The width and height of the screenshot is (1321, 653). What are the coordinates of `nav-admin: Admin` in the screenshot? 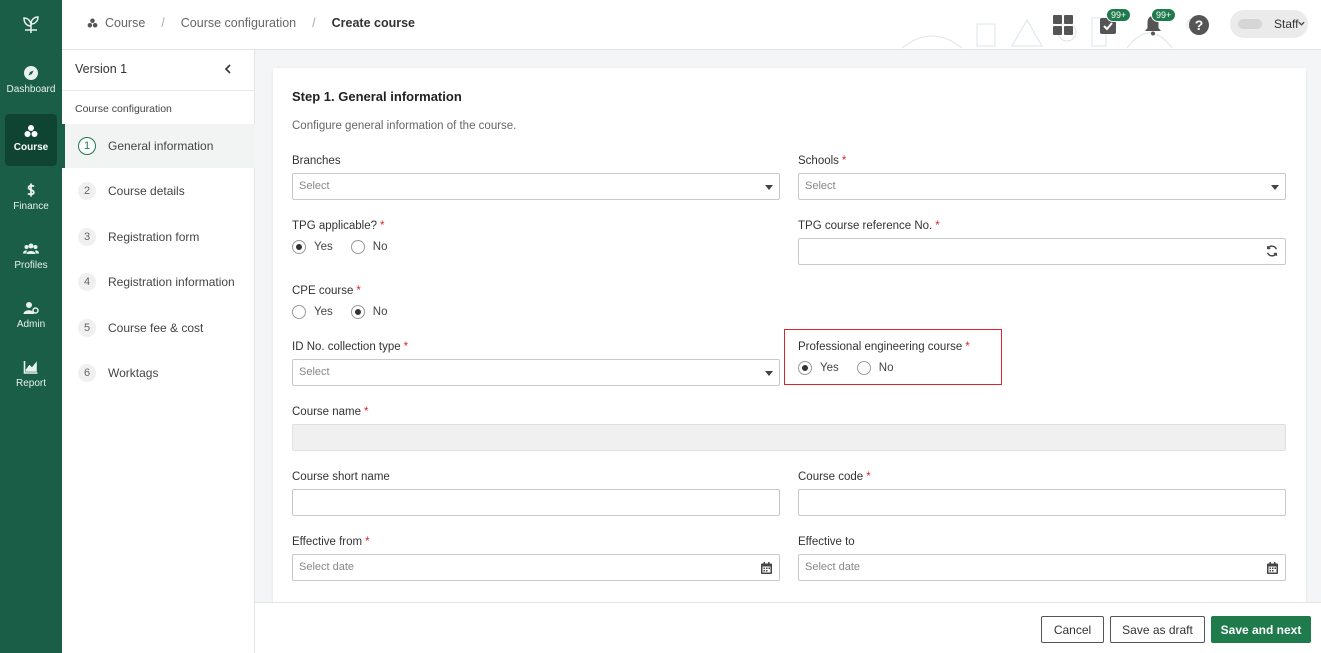 It's located at (31, 317).